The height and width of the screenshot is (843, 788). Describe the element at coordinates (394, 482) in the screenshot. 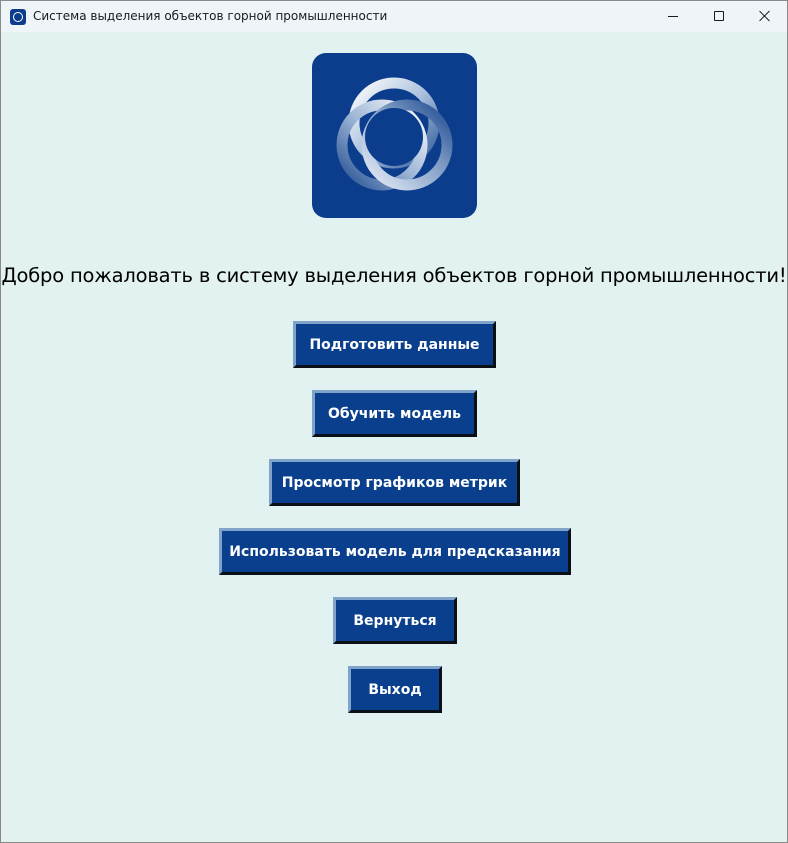

I see `view-metrics-charts-button: Просмотр графиков метрик` at that location.